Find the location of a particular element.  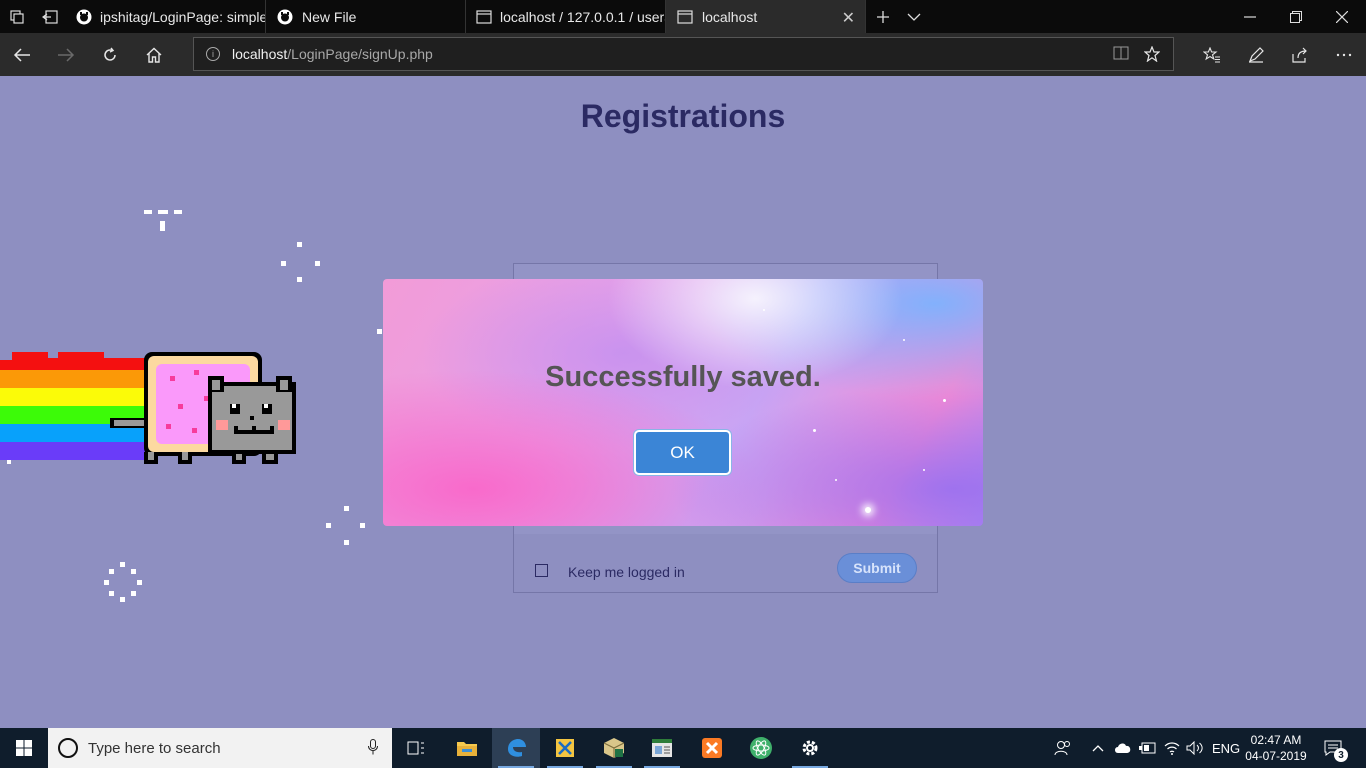

url-host: localhost is located at coordinates (260, 54).